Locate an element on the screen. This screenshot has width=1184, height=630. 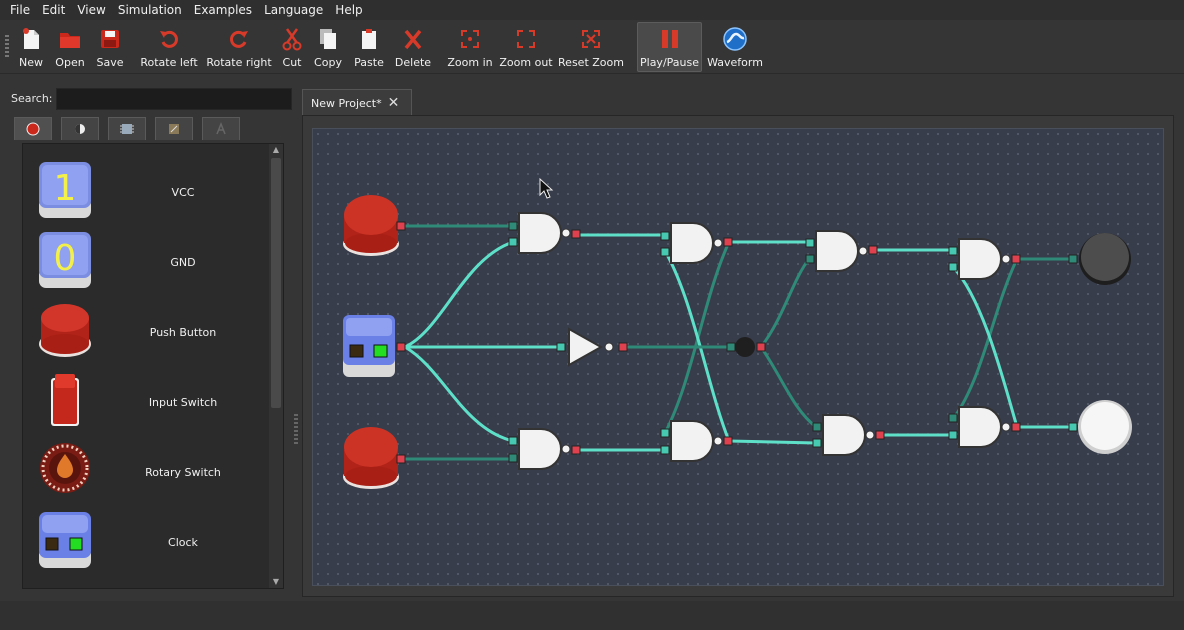
new-button: New is located at coordinates (31, 47).